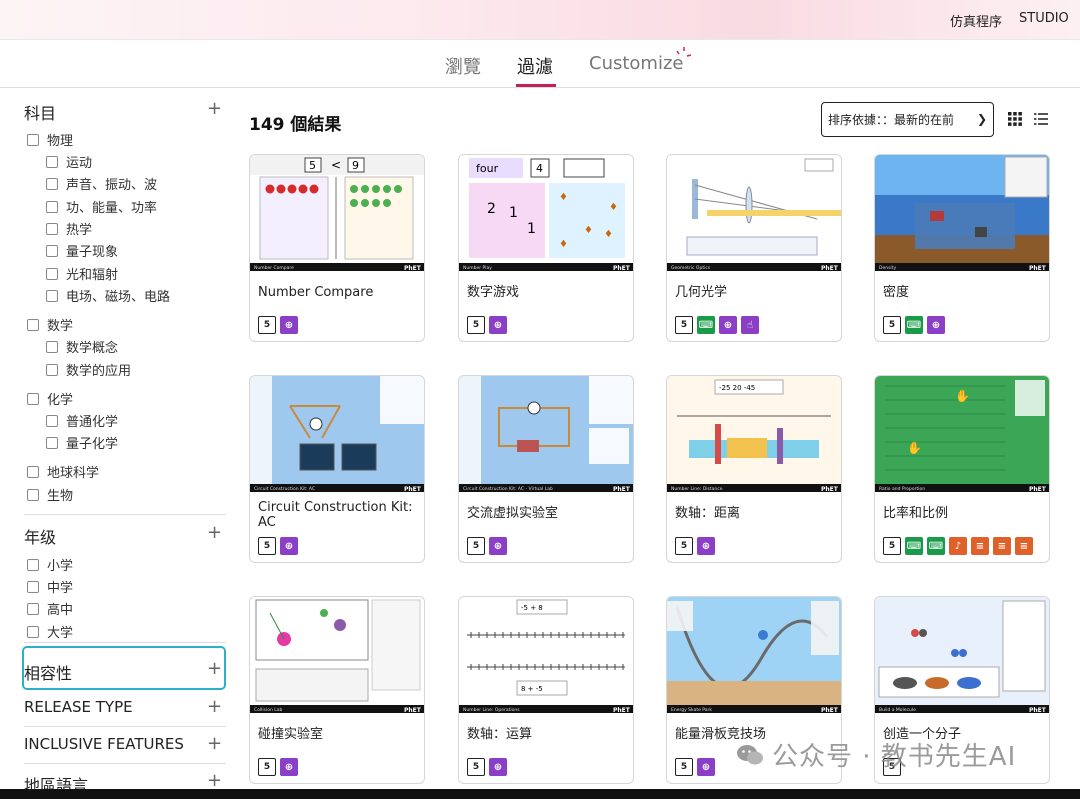 Image resolution: width=1080 pixels, height=799 pixels. Describe the element at coordinates (50, 586) in the screenshot. I see `grade-filter-item: 中学` at that location.